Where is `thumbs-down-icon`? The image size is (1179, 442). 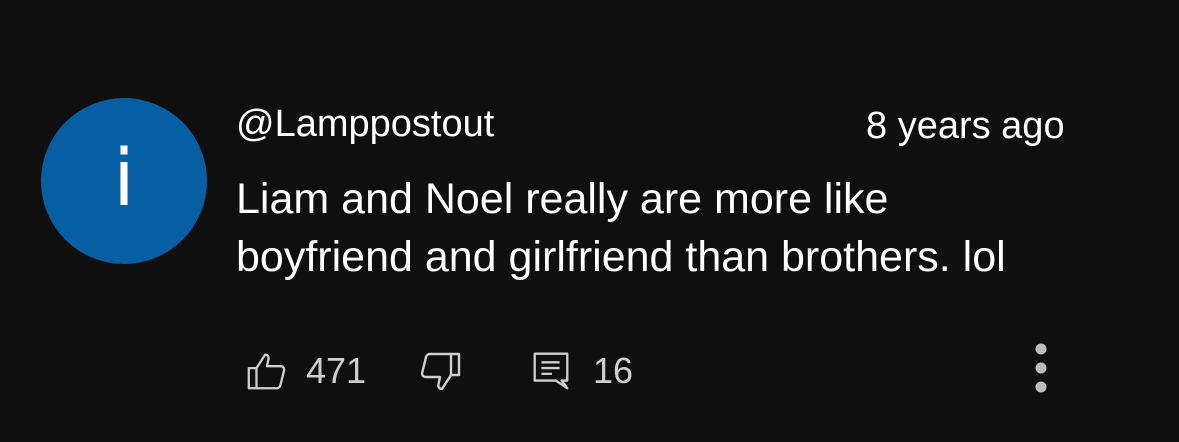 thumbs-down-icon is located at coordinates (440, 372).